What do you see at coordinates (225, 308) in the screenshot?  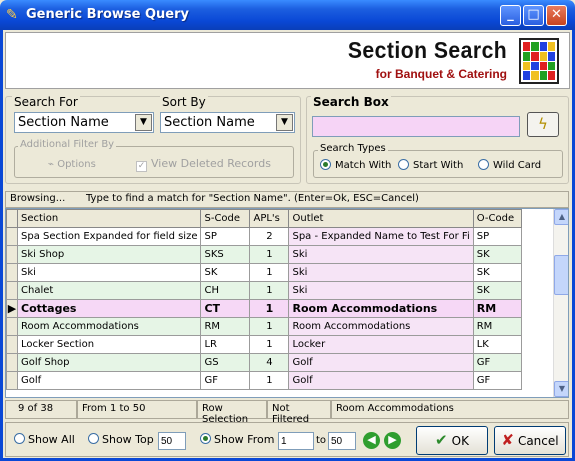 I see `table-cell-scode: CT` at bounding box center [225, 308].